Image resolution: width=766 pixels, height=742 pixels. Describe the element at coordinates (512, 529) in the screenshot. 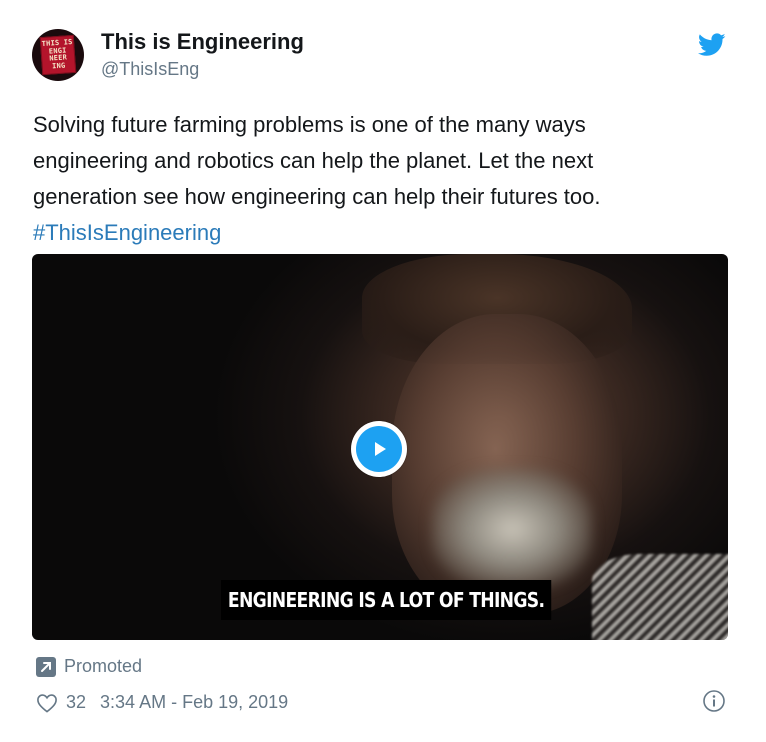

I see `video-frame-object` at that location.